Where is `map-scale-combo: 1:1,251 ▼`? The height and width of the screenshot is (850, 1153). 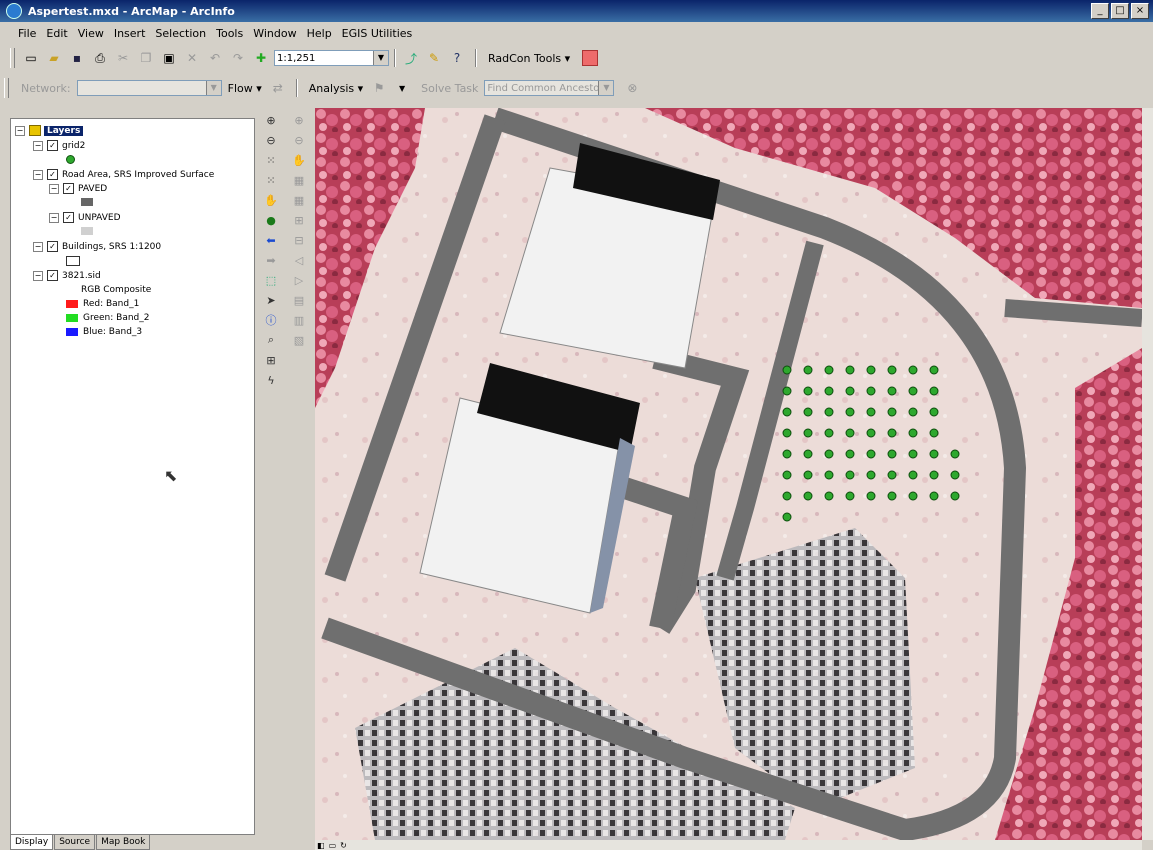 map-scale-combo: 1:1,251 ▼ is located at coordinates (331, 58).